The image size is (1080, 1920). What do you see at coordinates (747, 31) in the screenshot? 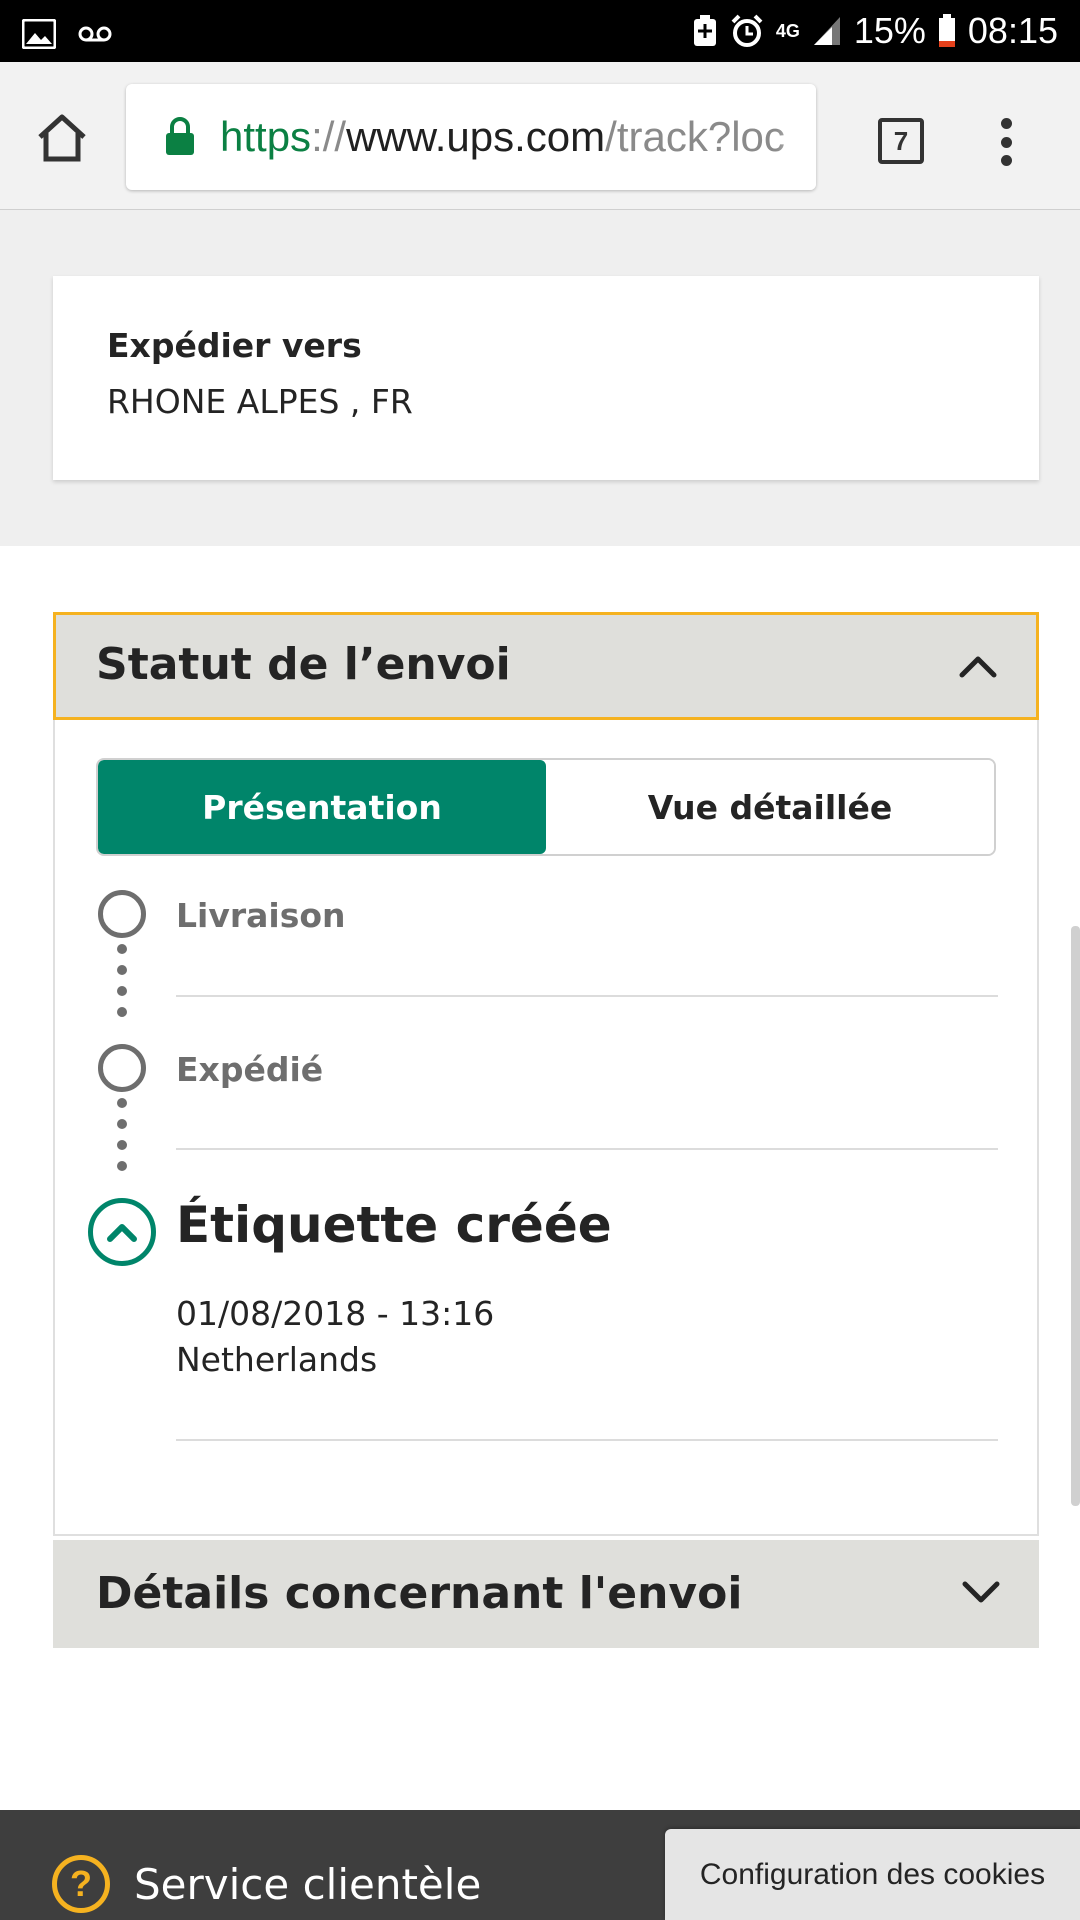
I see `alarm-icon` at bounding box center [747, 31].